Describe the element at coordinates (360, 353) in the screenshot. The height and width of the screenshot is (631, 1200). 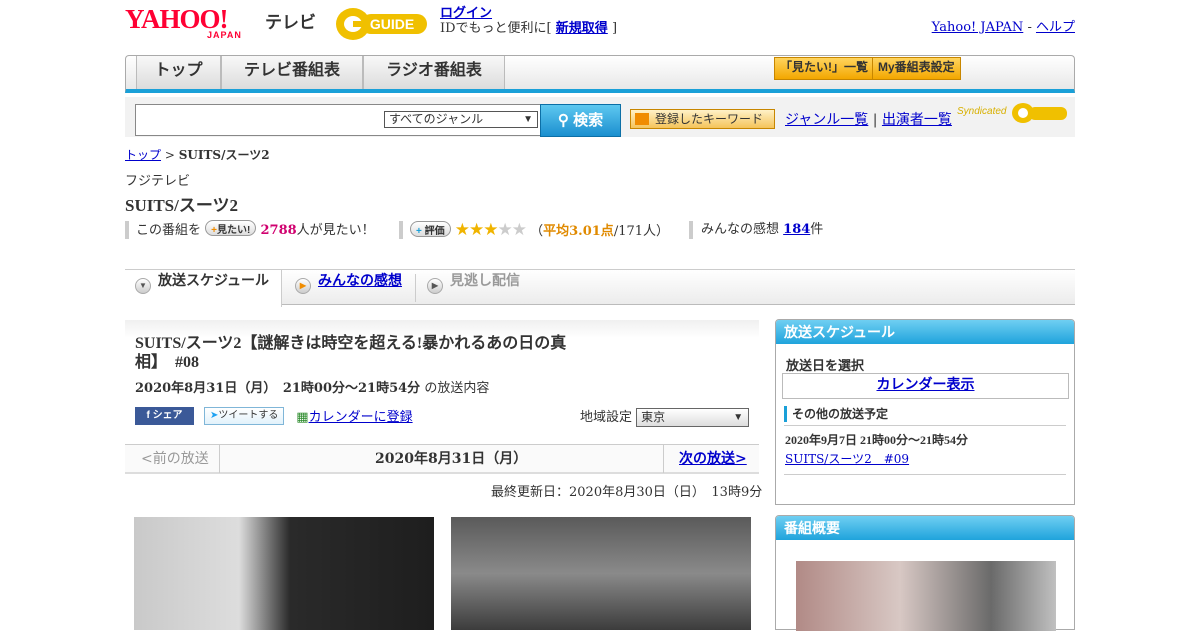
I see `episode-title: SUITS/スーツ2【謎解きは時空を超える!暴かれるあの日の真 相】 #08` at that location.